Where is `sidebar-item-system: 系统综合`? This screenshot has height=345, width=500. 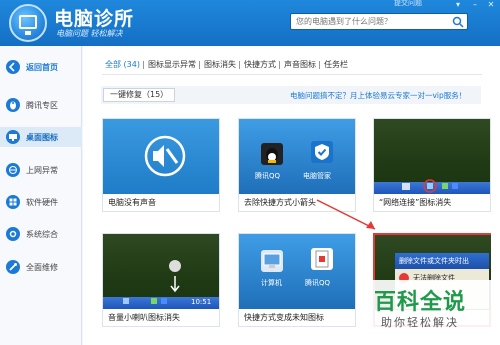 sidebar-item-system: 系统综合 is located at coordinates (41, 234).